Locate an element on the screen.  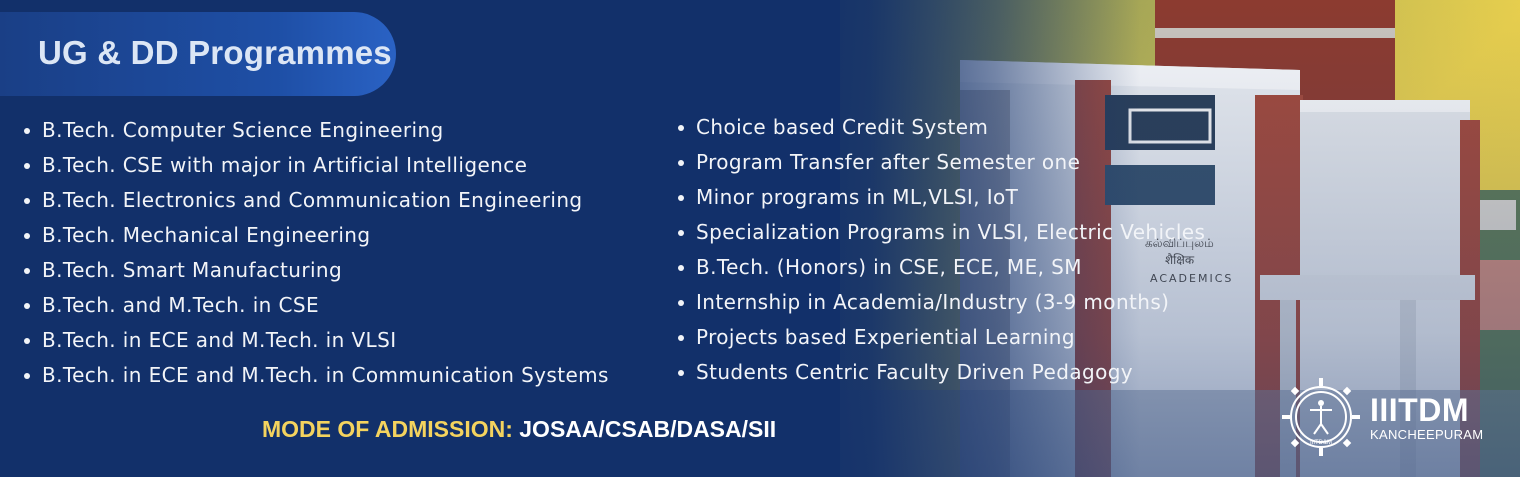
admission-mode: MODE OF ADMISSION: JOSAA/CSAB/DASA/SII is located at coordinates (519, 429).